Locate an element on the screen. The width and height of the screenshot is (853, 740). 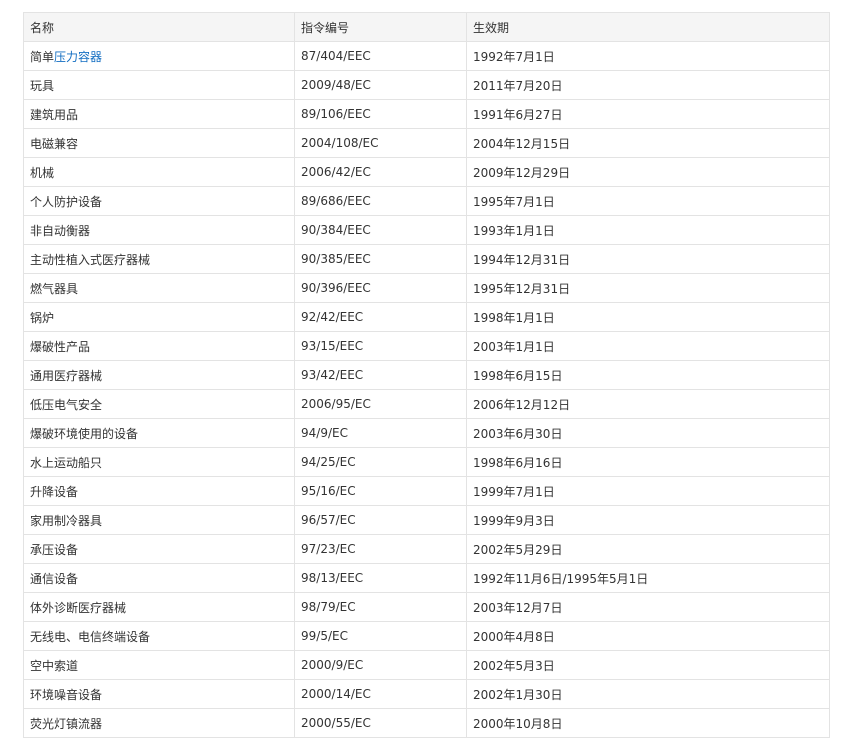
header-directive-number: 指令编号 is located at coordinates (380, 27).